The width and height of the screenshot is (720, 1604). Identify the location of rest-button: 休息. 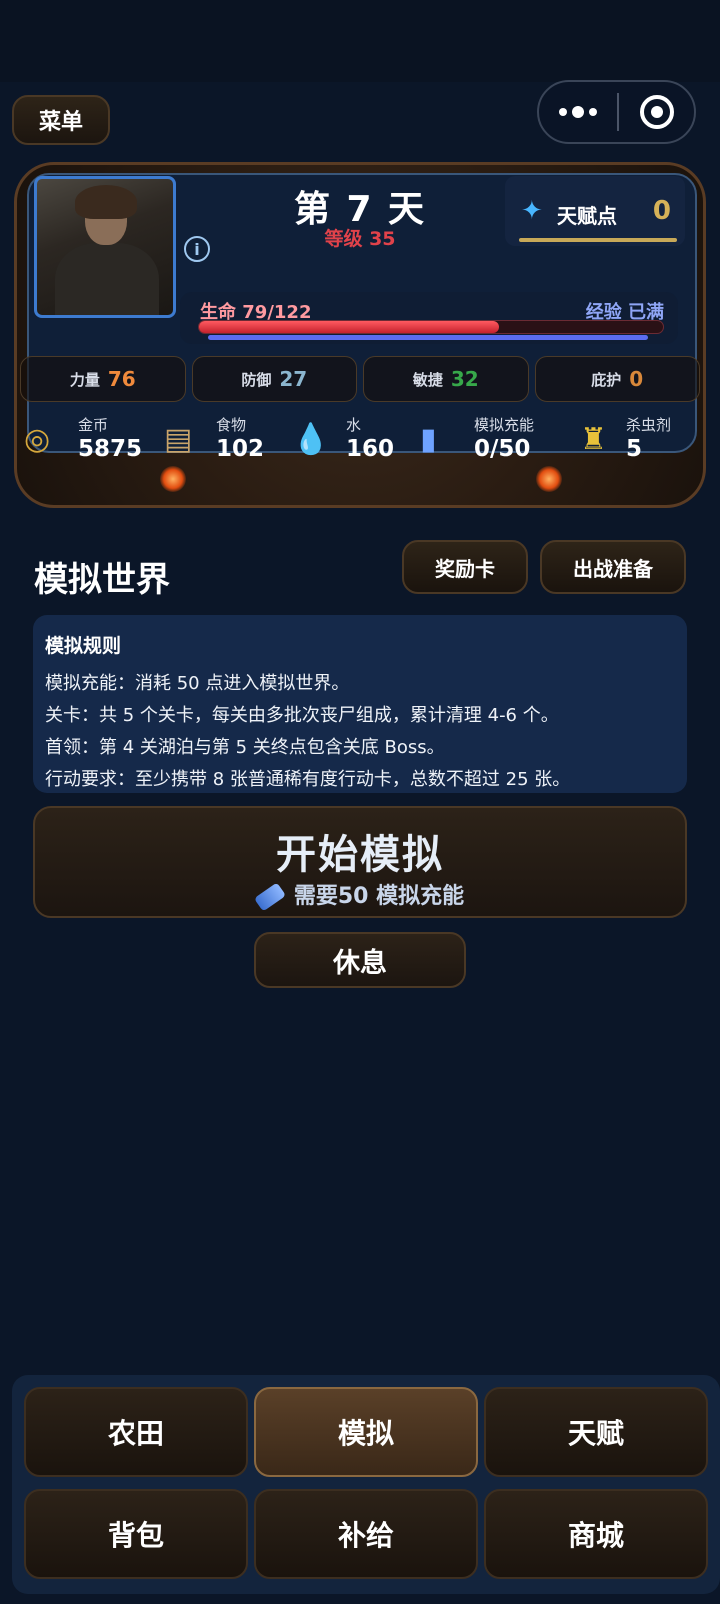
(360, 960).